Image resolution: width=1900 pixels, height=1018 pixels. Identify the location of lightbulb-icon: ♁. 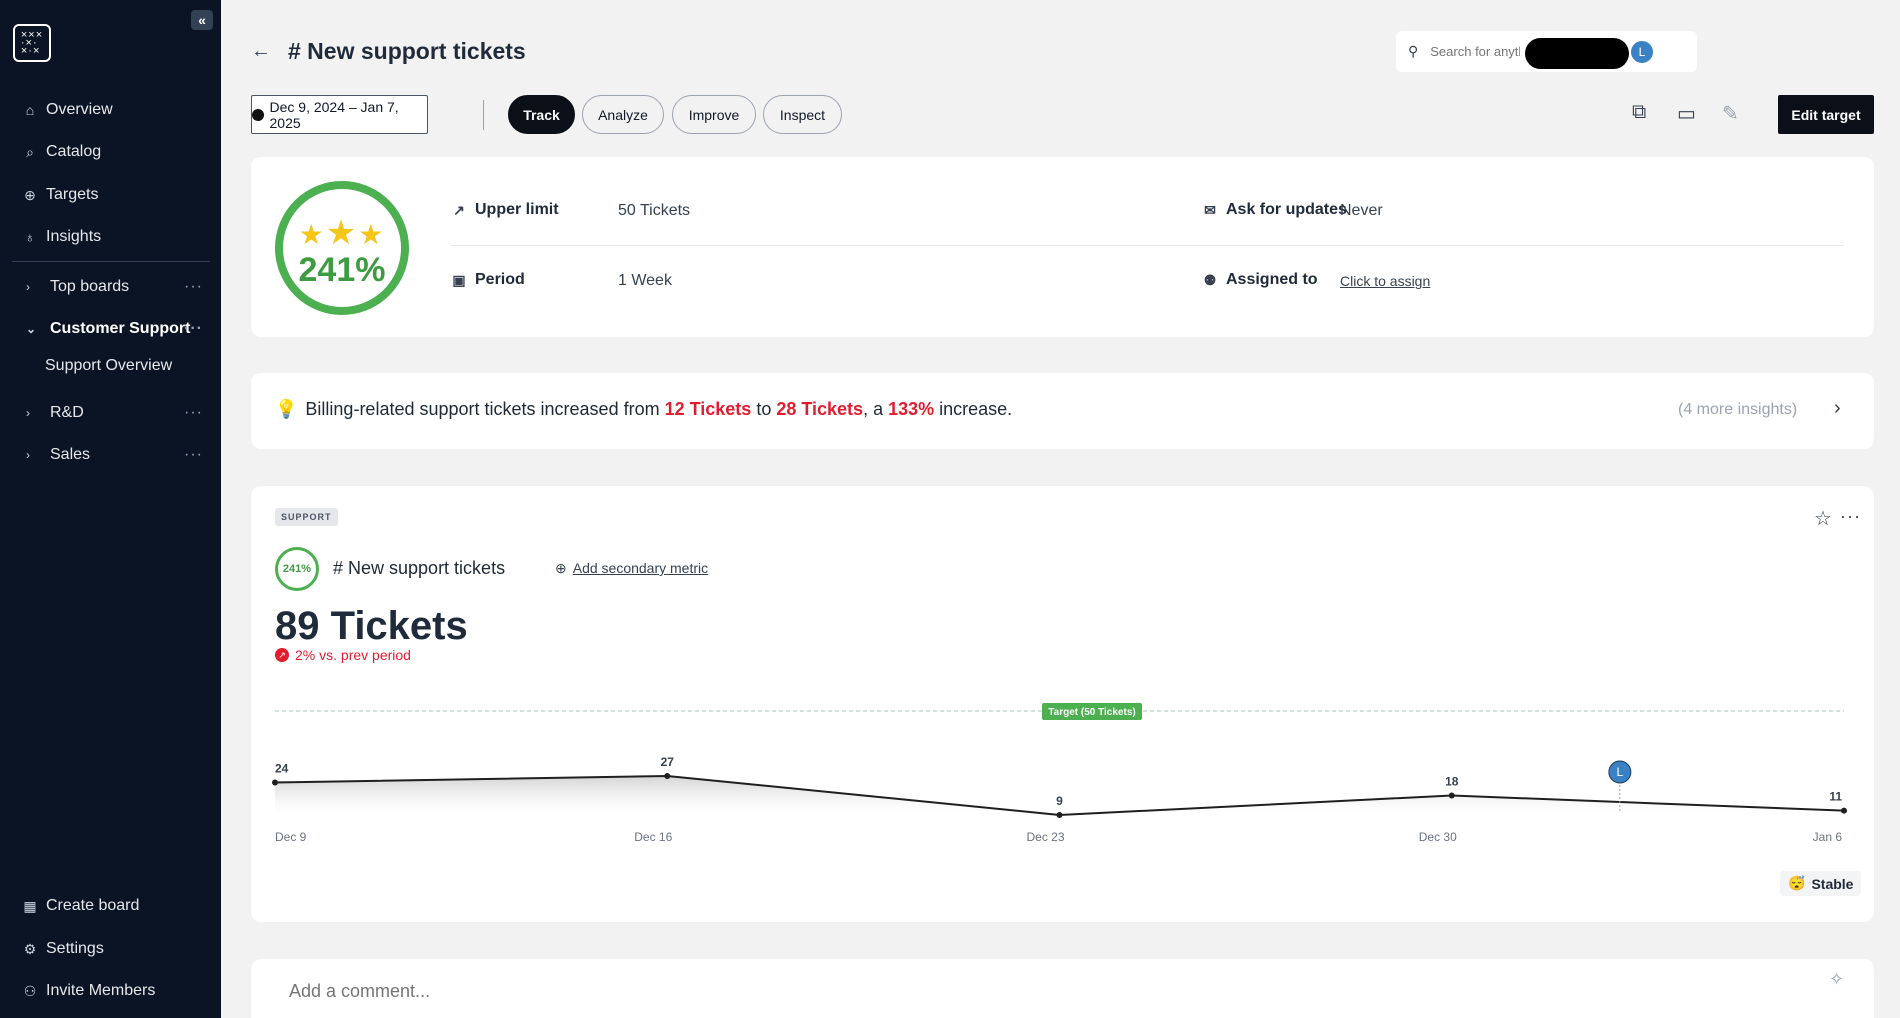
(30, 237).